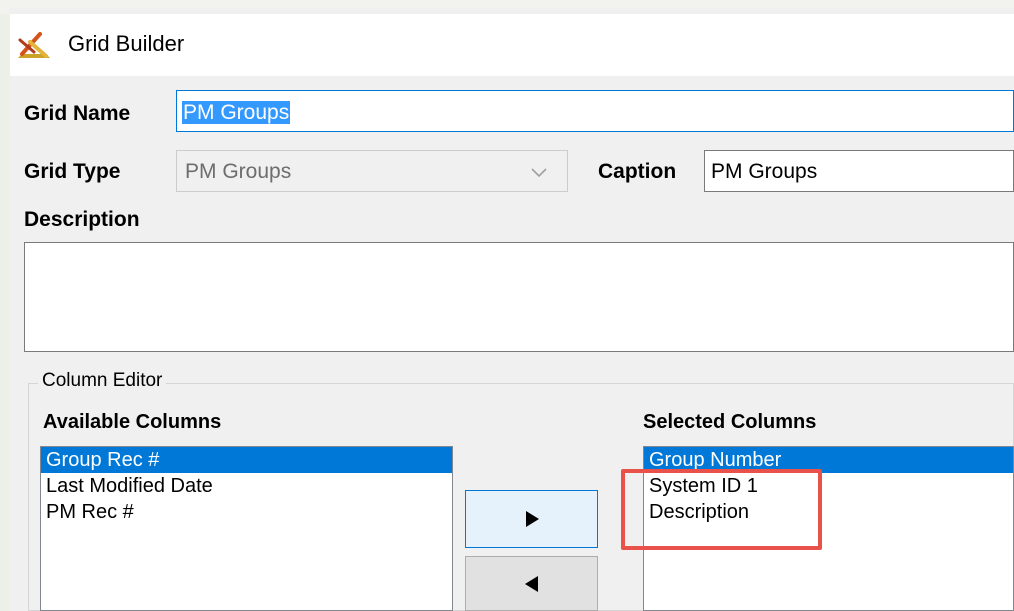  I want to click on list-item: Group Rec #, so click(246, 460).